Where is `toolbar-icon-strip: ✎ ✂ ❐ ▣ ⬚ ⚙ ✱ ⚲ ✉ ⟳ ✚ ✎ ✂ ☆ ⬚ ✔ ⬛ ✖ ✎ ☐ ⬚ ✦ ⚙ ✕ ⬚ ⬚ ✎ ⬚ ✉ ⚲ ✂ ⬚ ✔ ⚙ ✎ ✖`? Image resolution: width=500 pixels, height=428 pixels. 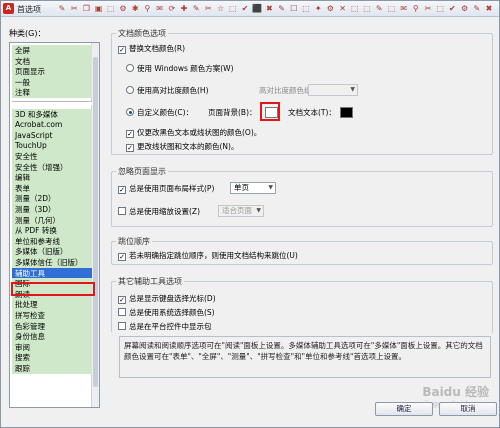
toolbar-icon-strip: ✎ ✂ ❐ ▣ ⬚ ⚙ ✱ ⚲ ✉ ⟳ ✚ ✎ ✂ ☆ ⬚ ✔ ⬛ ✖ ✎ ☐ ⬚ ✦ ⚙ ✕ ⬚ ⬚ ✎ ⬚ ✉ ⚲ ✂ ⬚ ✔ ⚙ ✎ ✖ is located at coordinates (276, 9).